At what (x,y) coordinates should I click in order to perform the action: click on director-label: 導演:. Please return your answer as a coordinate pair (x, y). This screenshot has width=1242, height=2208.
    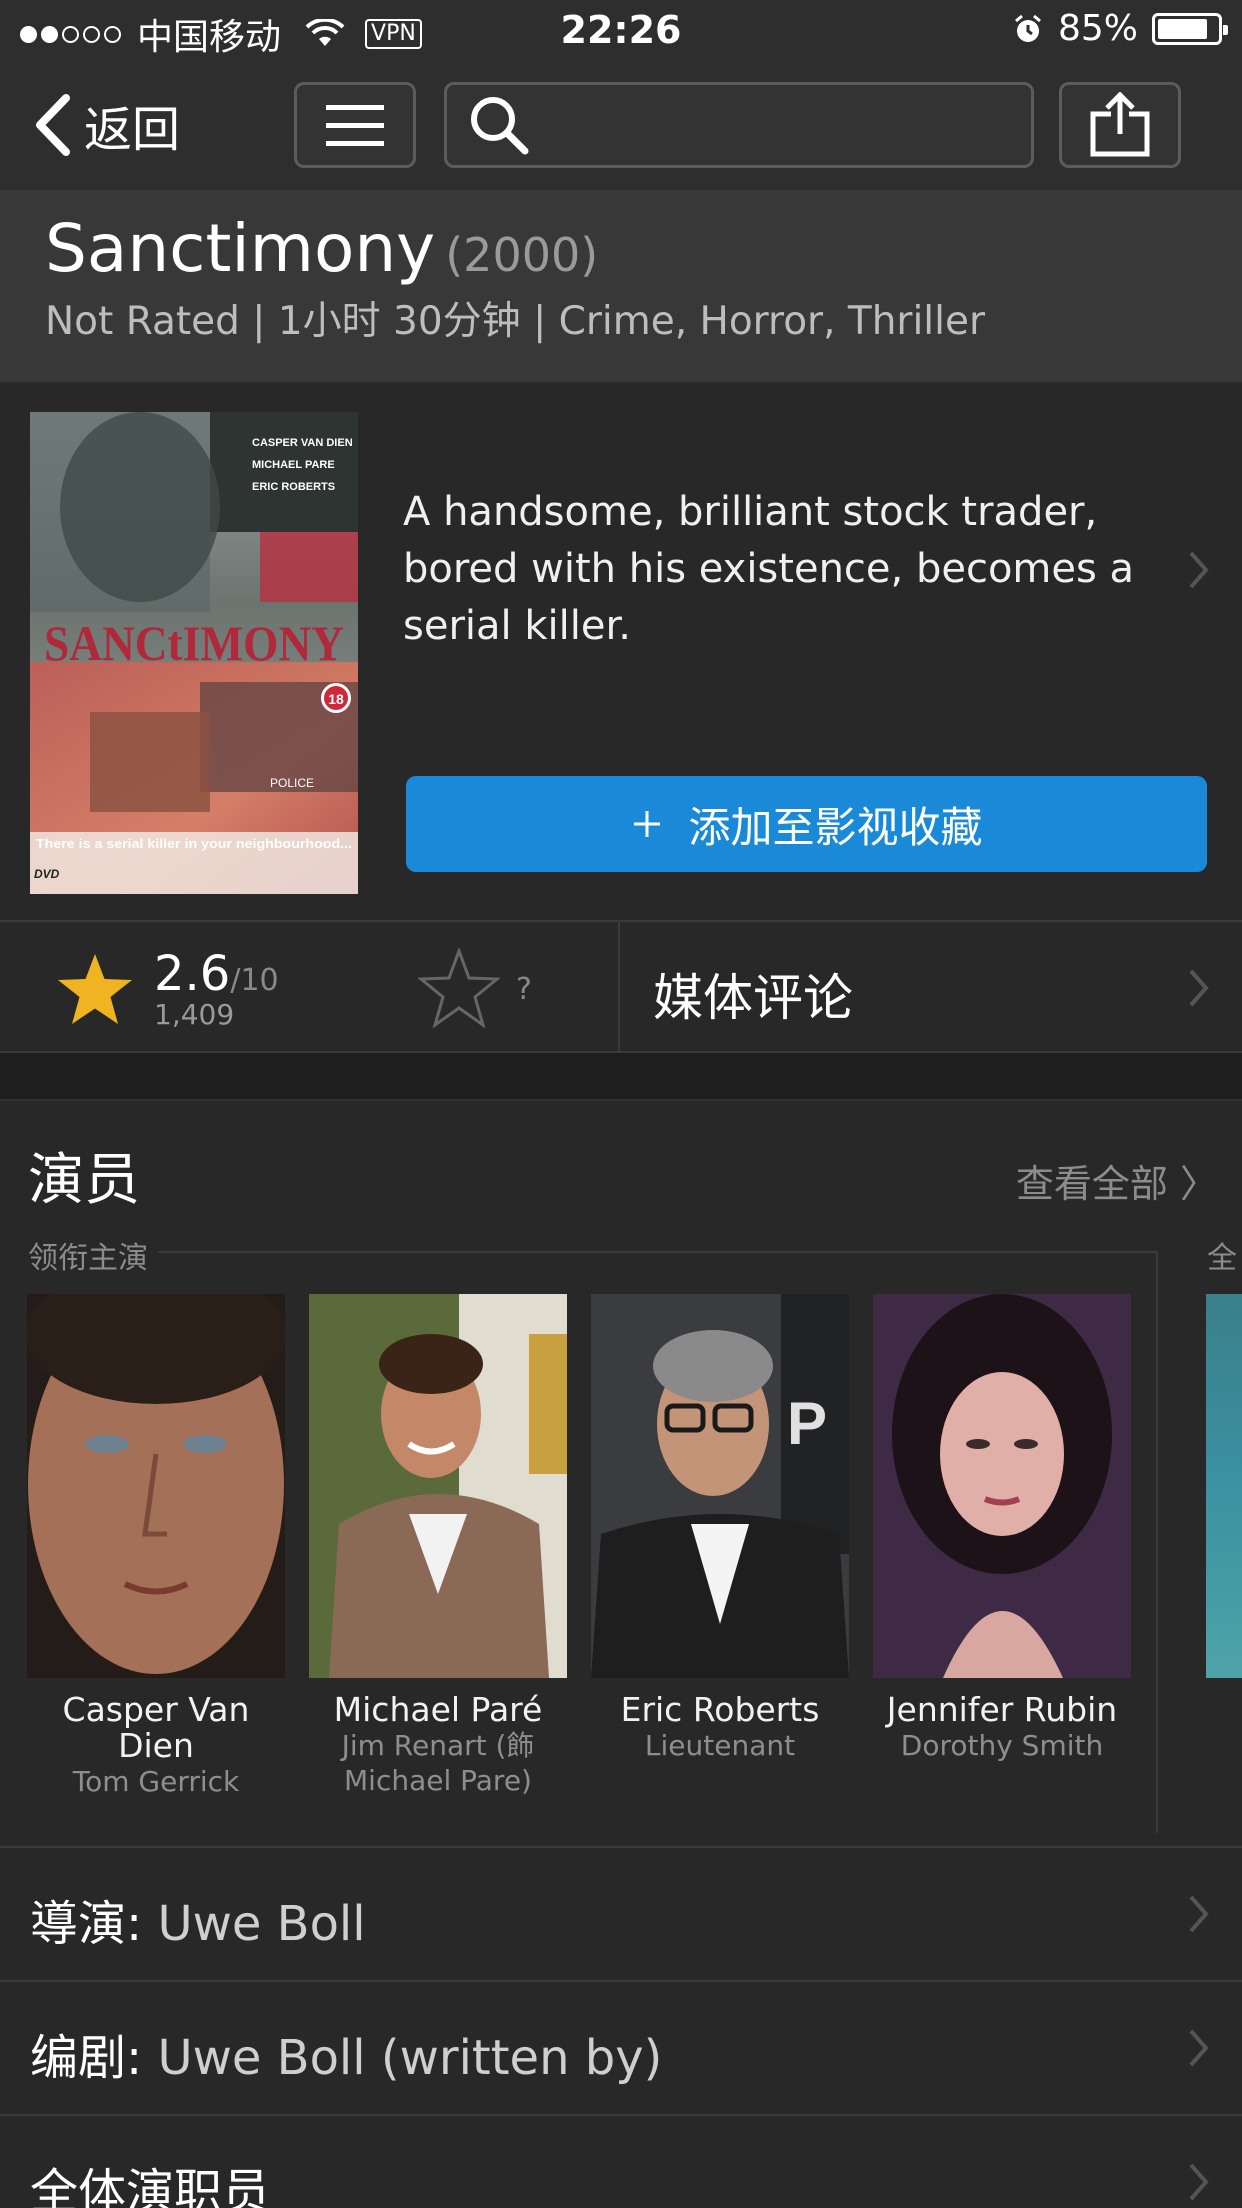
    Looking at the image, I should click on (86, 1924).